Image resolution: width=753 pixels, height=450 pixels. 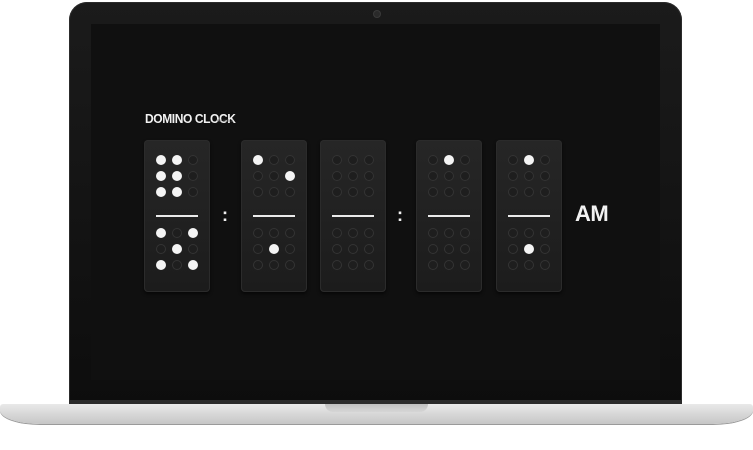 What do you see at coordinates (225, 120) in the screenshot?
I see `app-subtitle: BY MR.X` at bounding box center [225, 120].